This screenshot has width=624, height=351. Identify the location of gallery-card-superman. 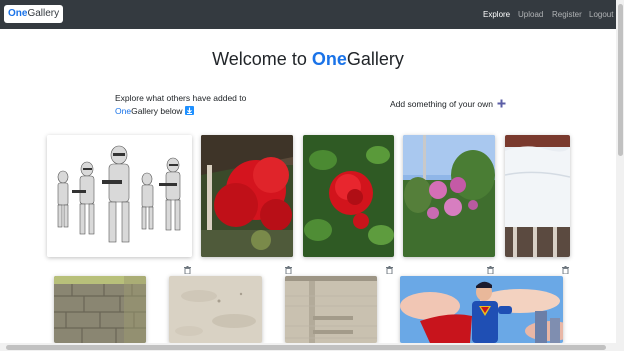
(481, 309).